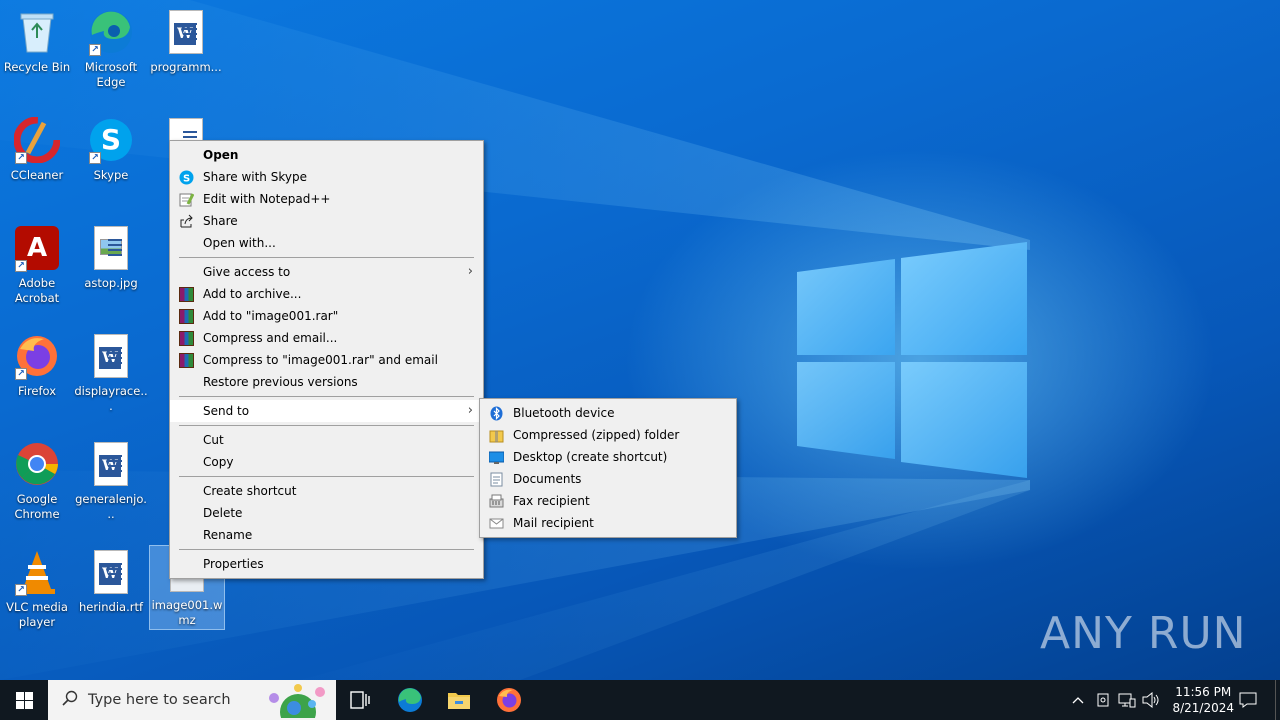 This screenshot has width=1280, height=720. I want to click on menu-item-label: Compress to "image001.rar" and email, so click(320, 360).